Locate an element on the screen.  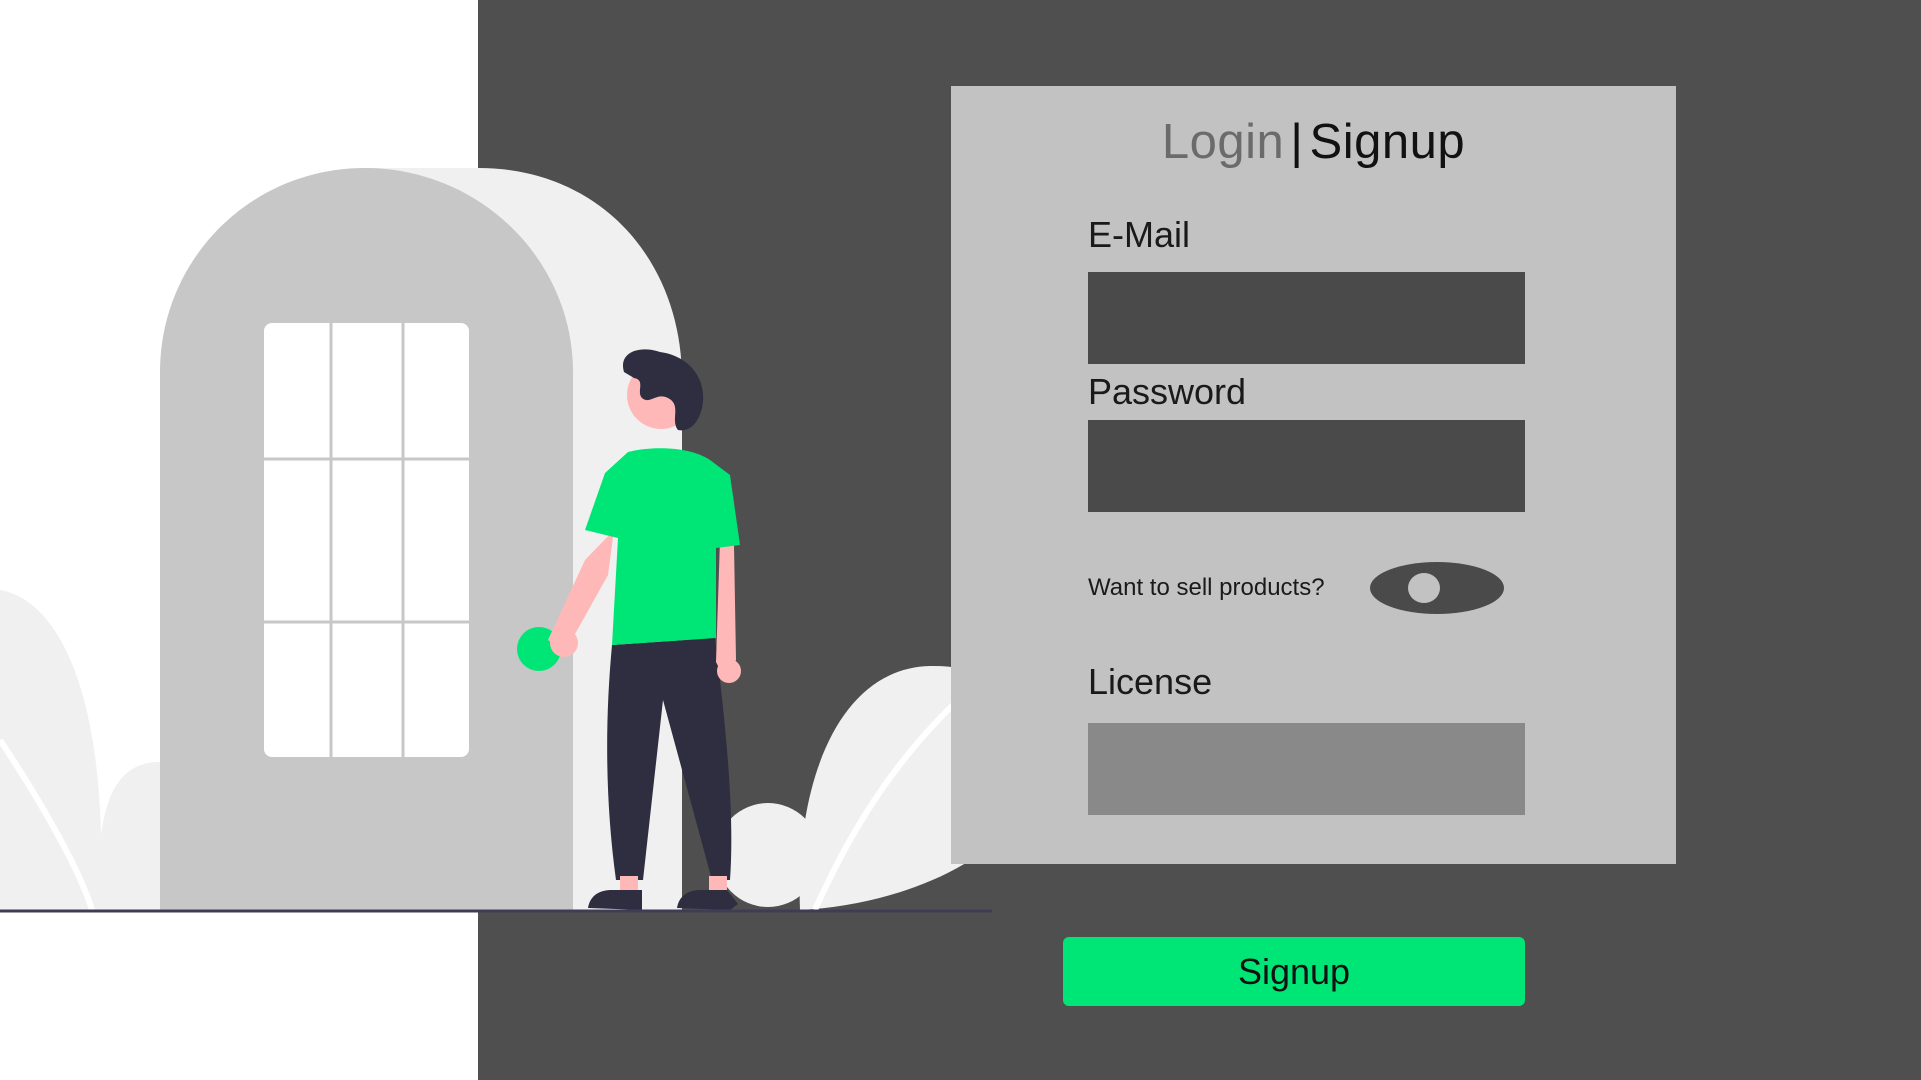
tab-login: Login is located at coordinates (1223, 142).